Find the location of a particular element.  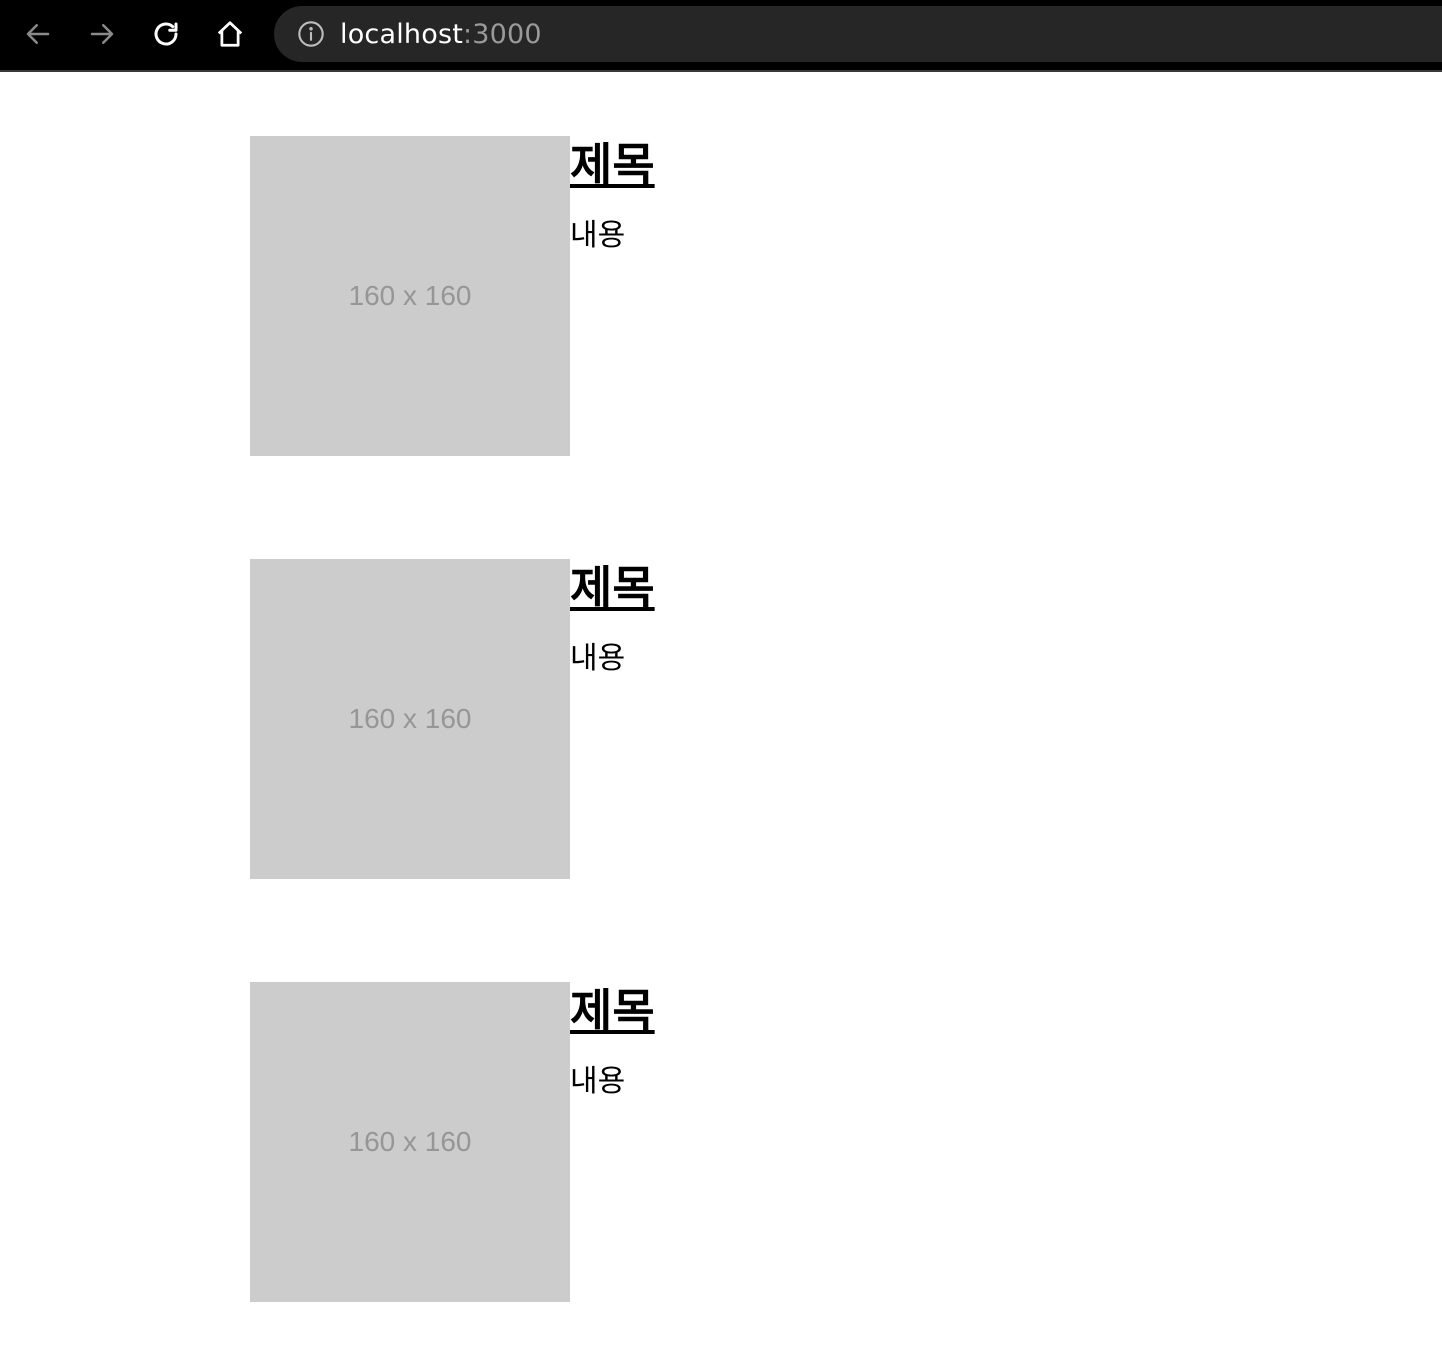

home-button is located at coordinates (230, 34).